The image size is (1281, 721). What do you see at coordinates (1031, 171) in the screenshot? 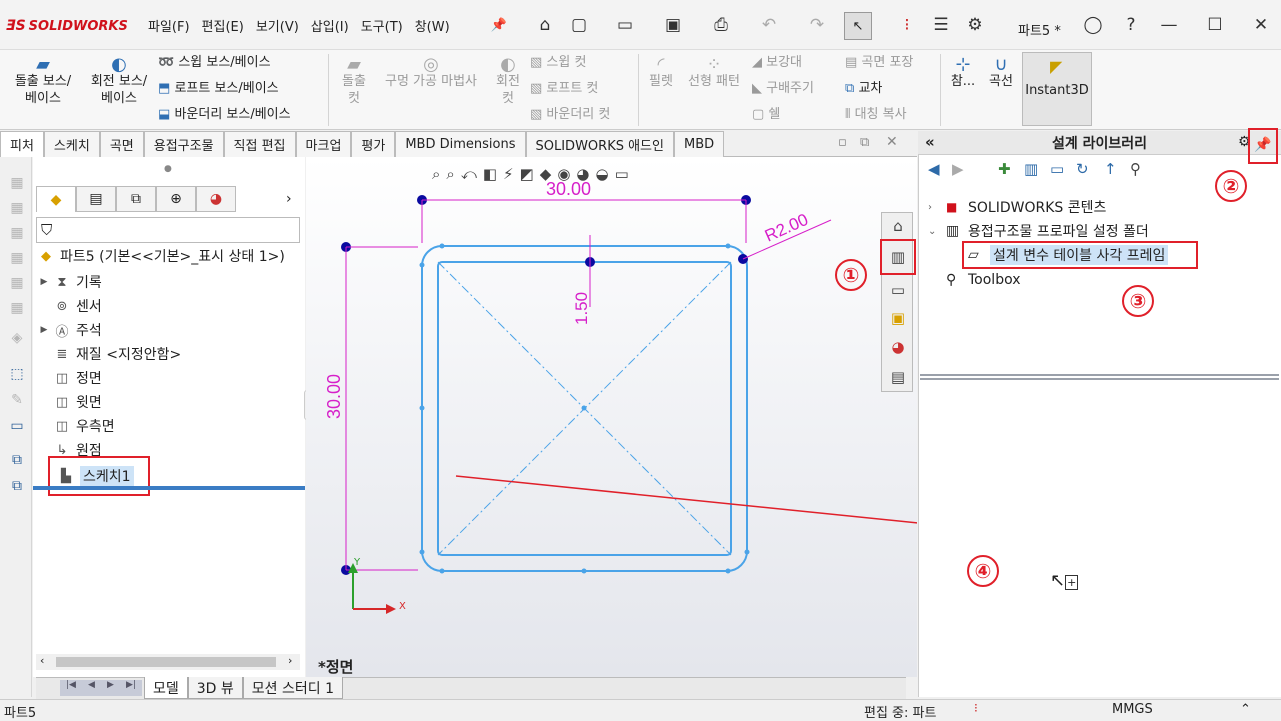
I see `add-file-location-icon: ▥` at bounding box center [1031, 171].